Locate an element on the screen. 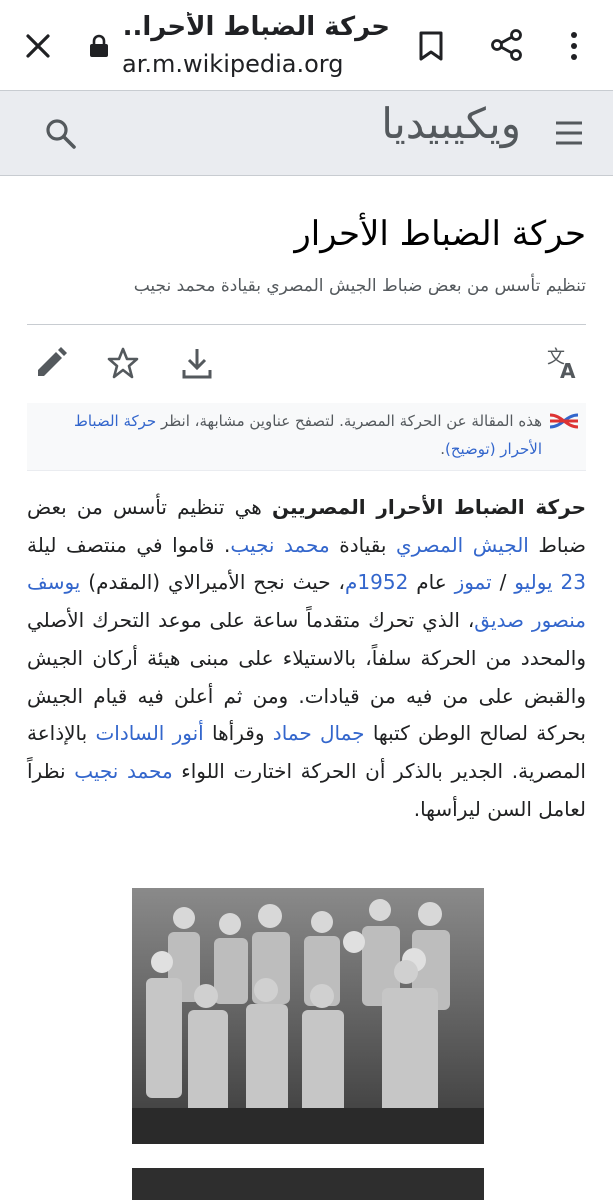 The image size is (613, 1200). article-text: بقيادة is located at coordinates (362, 544).